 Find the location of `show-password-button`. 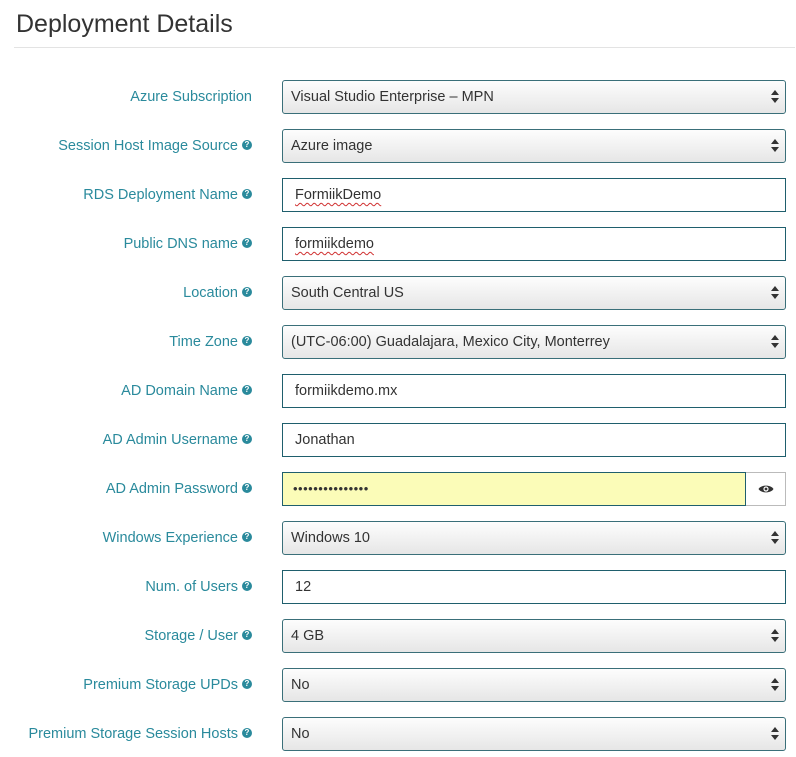

show-password-button is located at coordinates (766, 489).